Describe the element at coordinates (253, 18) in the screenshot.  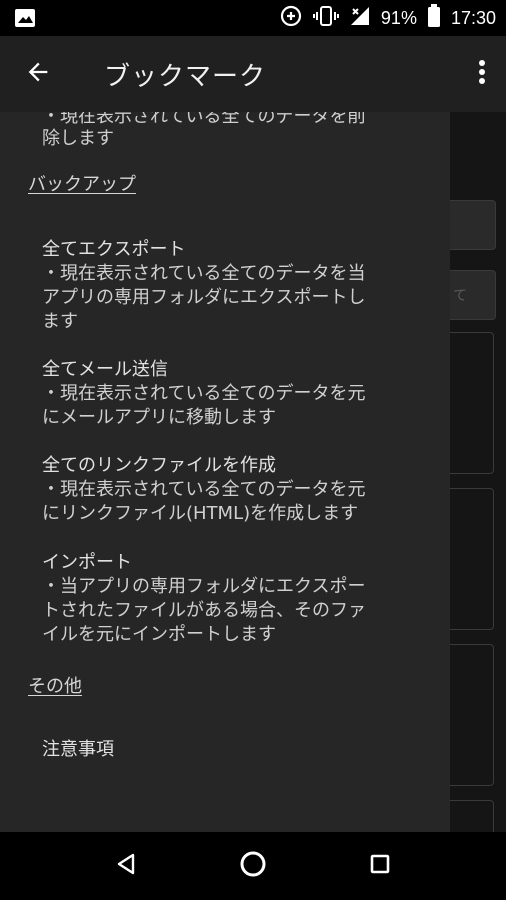
I see `status-bar: 91% 17:30` at that location.